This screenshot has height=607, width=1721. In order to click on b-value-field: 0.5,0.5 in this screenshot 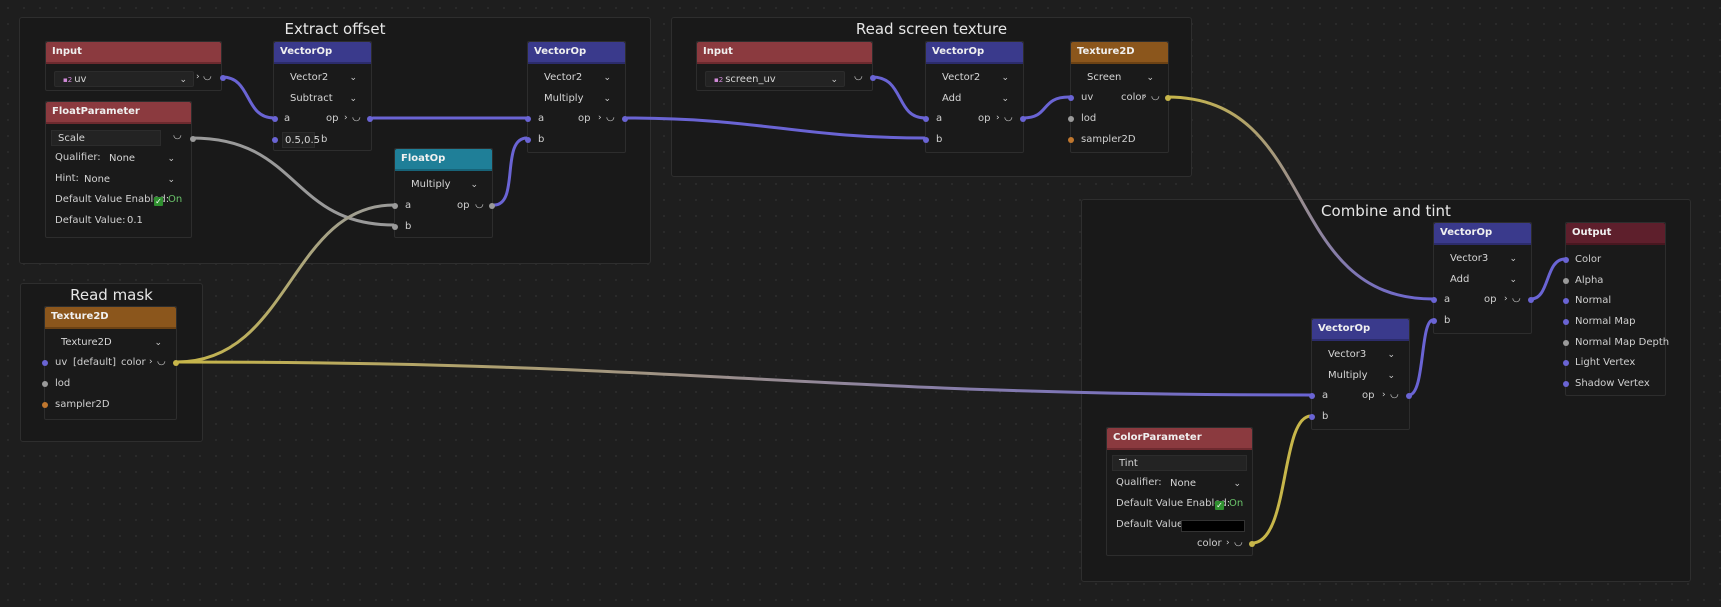, I will do `click(301, 140)`.